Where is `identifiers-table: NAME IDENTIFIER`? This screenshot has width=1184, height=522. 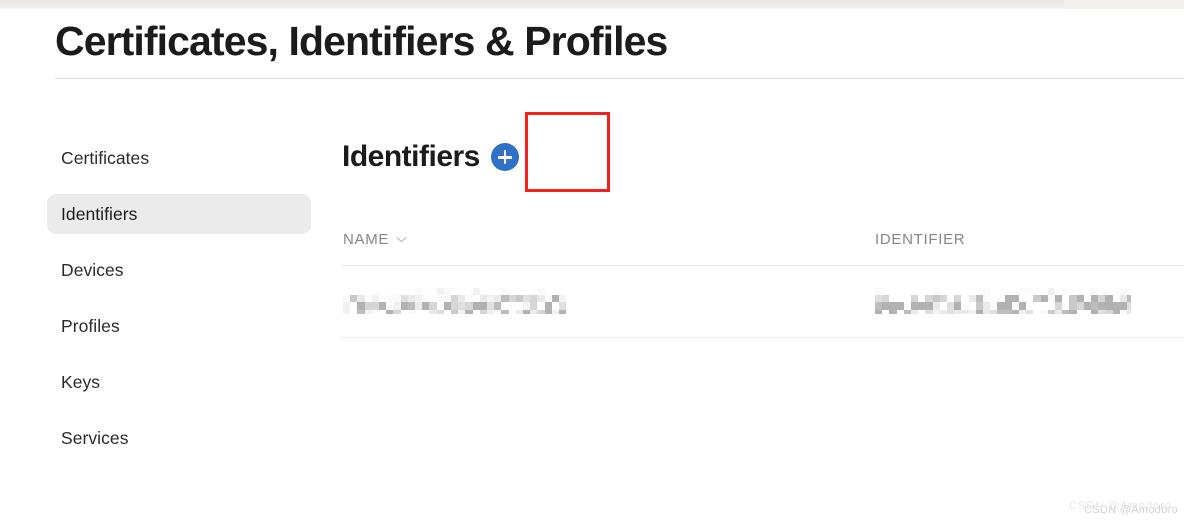
identifiers-table: NAME IDENTIFIER is located at coordinates (763, 283).